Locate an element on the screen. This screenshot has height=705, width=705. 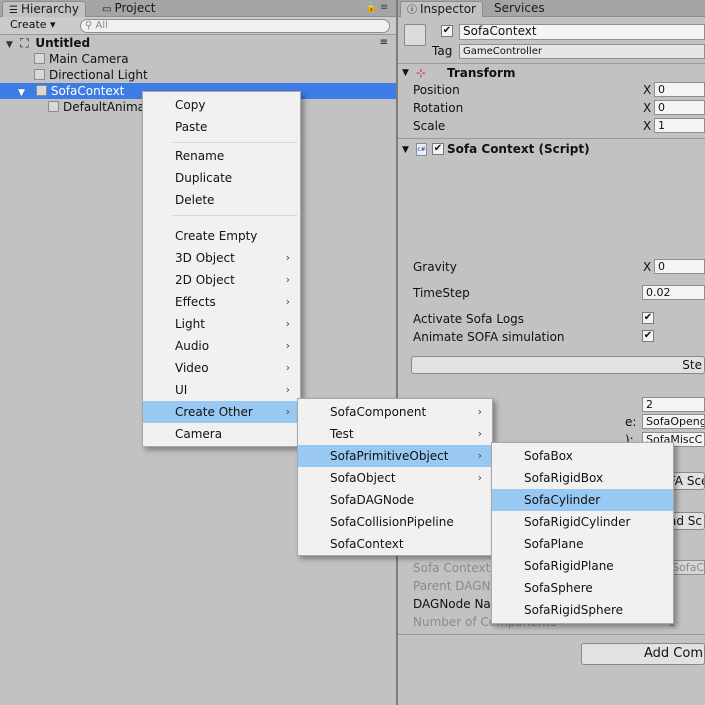
scale-x-field: 1 is located at coordinates (679, 125).